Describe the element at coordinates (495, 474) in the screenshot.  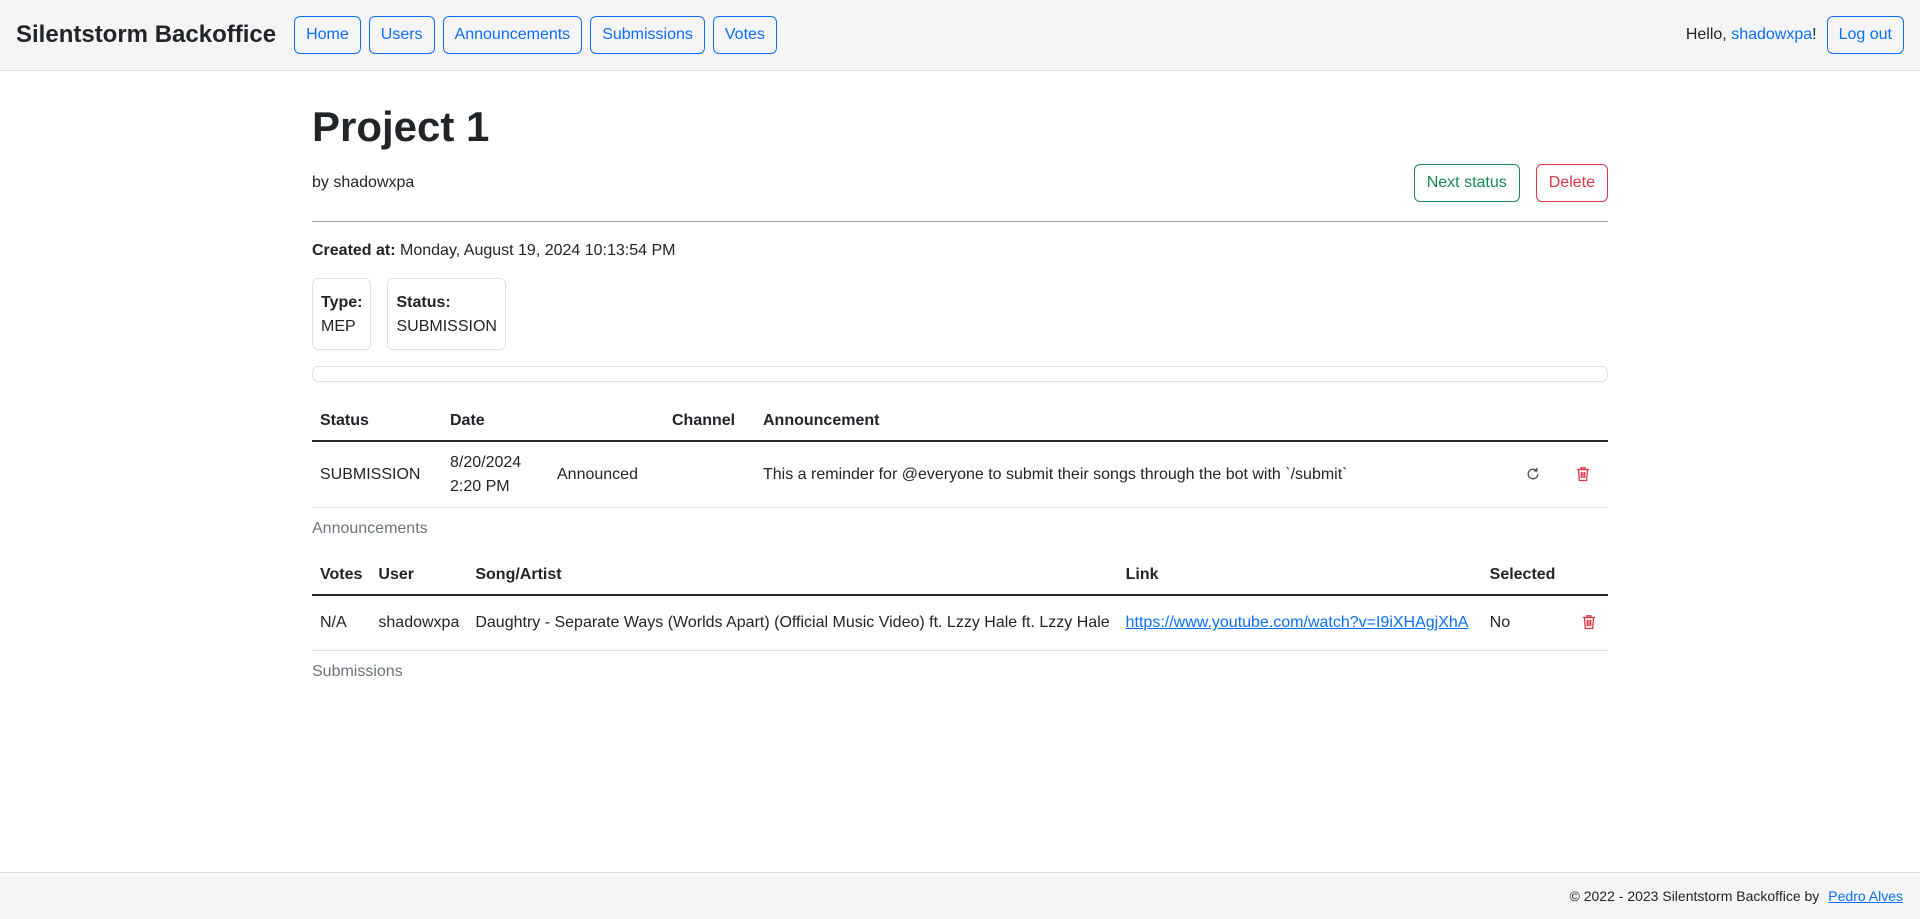
I see `announcement-date: 8/20/2024 2:20 PM` at that location.